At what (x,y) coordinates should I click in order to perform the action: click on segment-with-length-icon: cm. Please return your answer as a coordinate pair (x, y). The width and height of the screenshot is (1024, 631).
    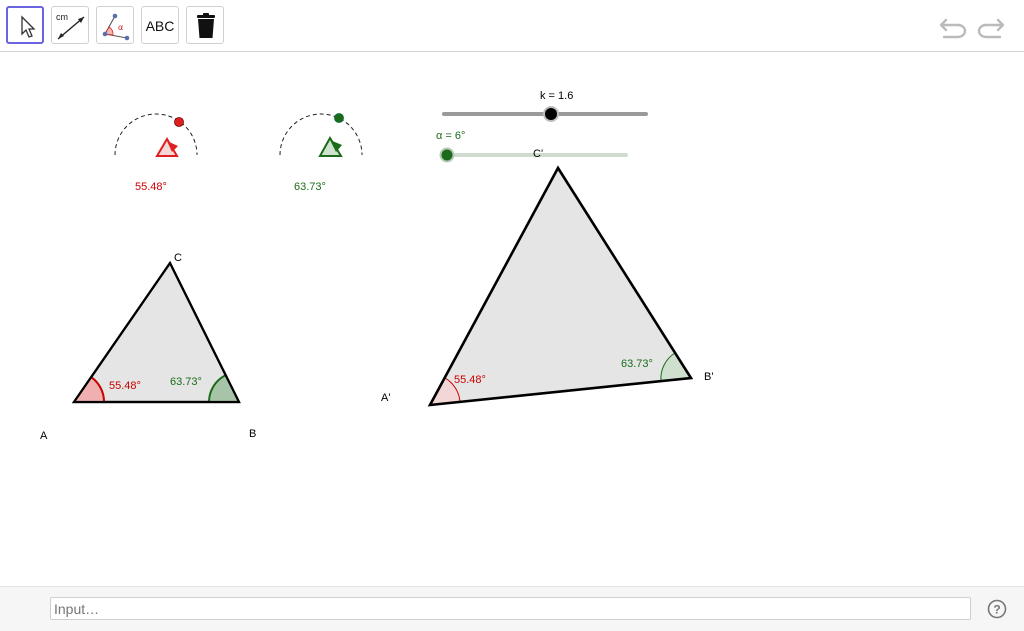
    Looking at the image, I should click on (70, 26).